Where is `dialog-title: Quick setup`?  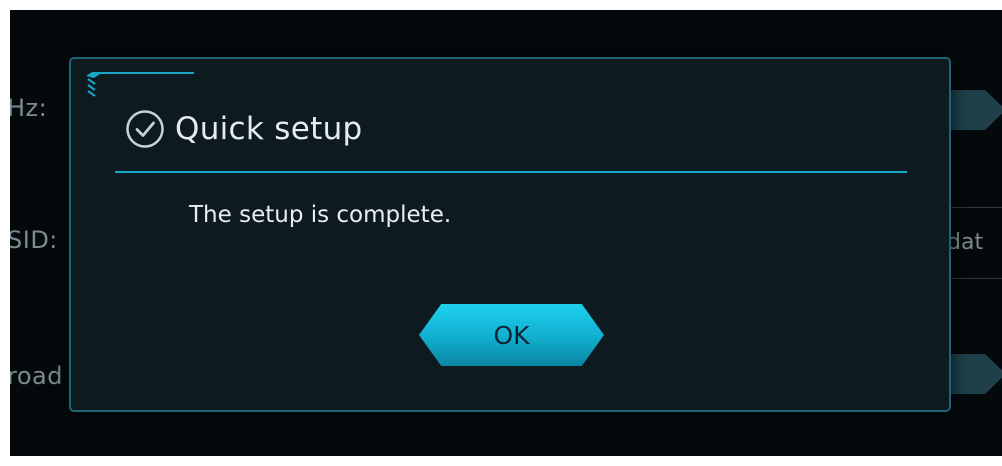
dialog-title: Quick setup is located at coordinates (269, 129).